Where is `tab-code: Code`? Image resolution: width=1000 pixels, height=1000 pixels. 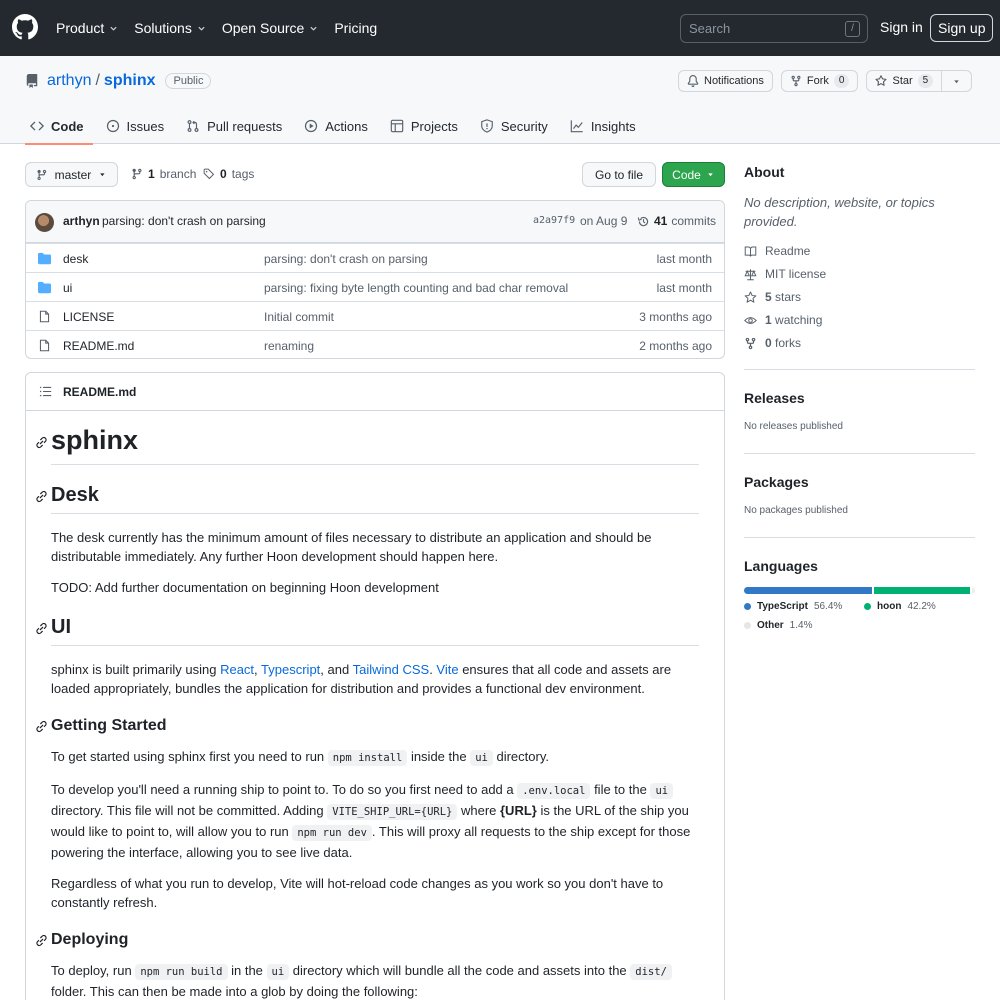 tab-code: Code is located at coordinates (59, 126).